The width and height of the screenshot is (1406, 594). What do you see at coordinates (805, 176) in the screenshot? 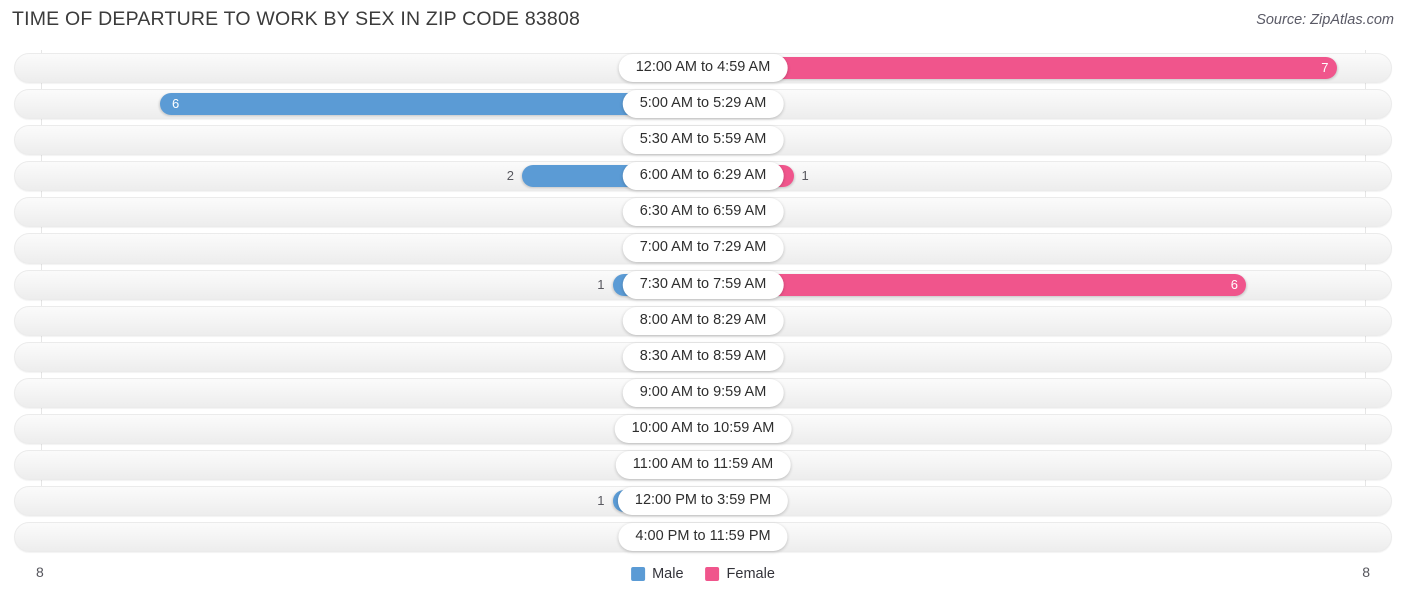
I see `value-label-female: 1` at bounding box center [805, 176].